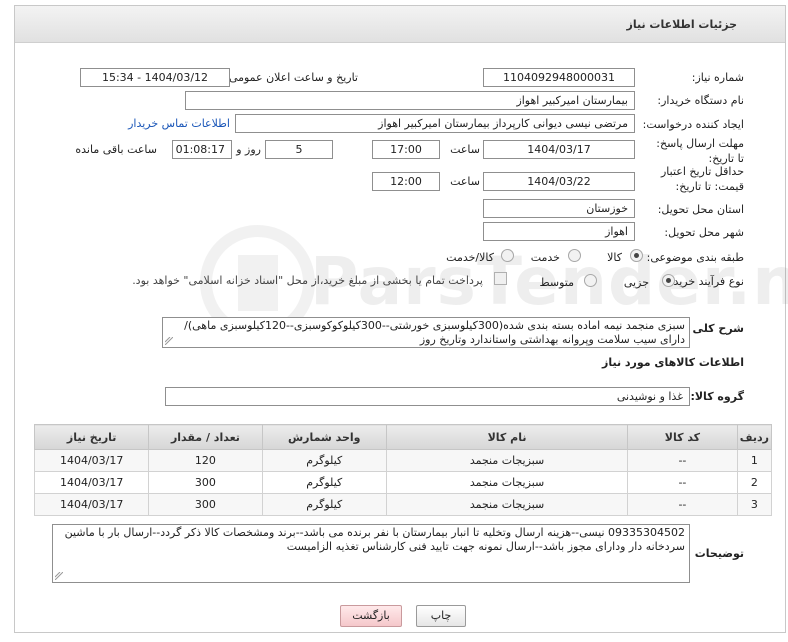 This screenshot has width=788, height=642. What do you see at coordinates (465, 149) in the screenshot?
I see `reply-deadline-time-label: ساعت` at bounding box center [465, 149].